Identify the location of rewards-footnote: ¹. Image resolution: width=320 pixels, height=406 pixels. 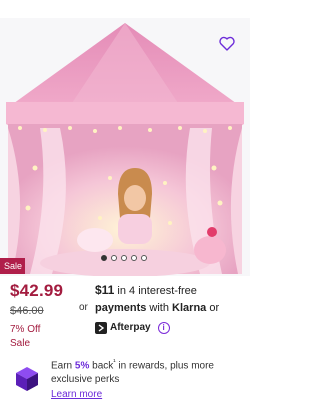
(114, 362).